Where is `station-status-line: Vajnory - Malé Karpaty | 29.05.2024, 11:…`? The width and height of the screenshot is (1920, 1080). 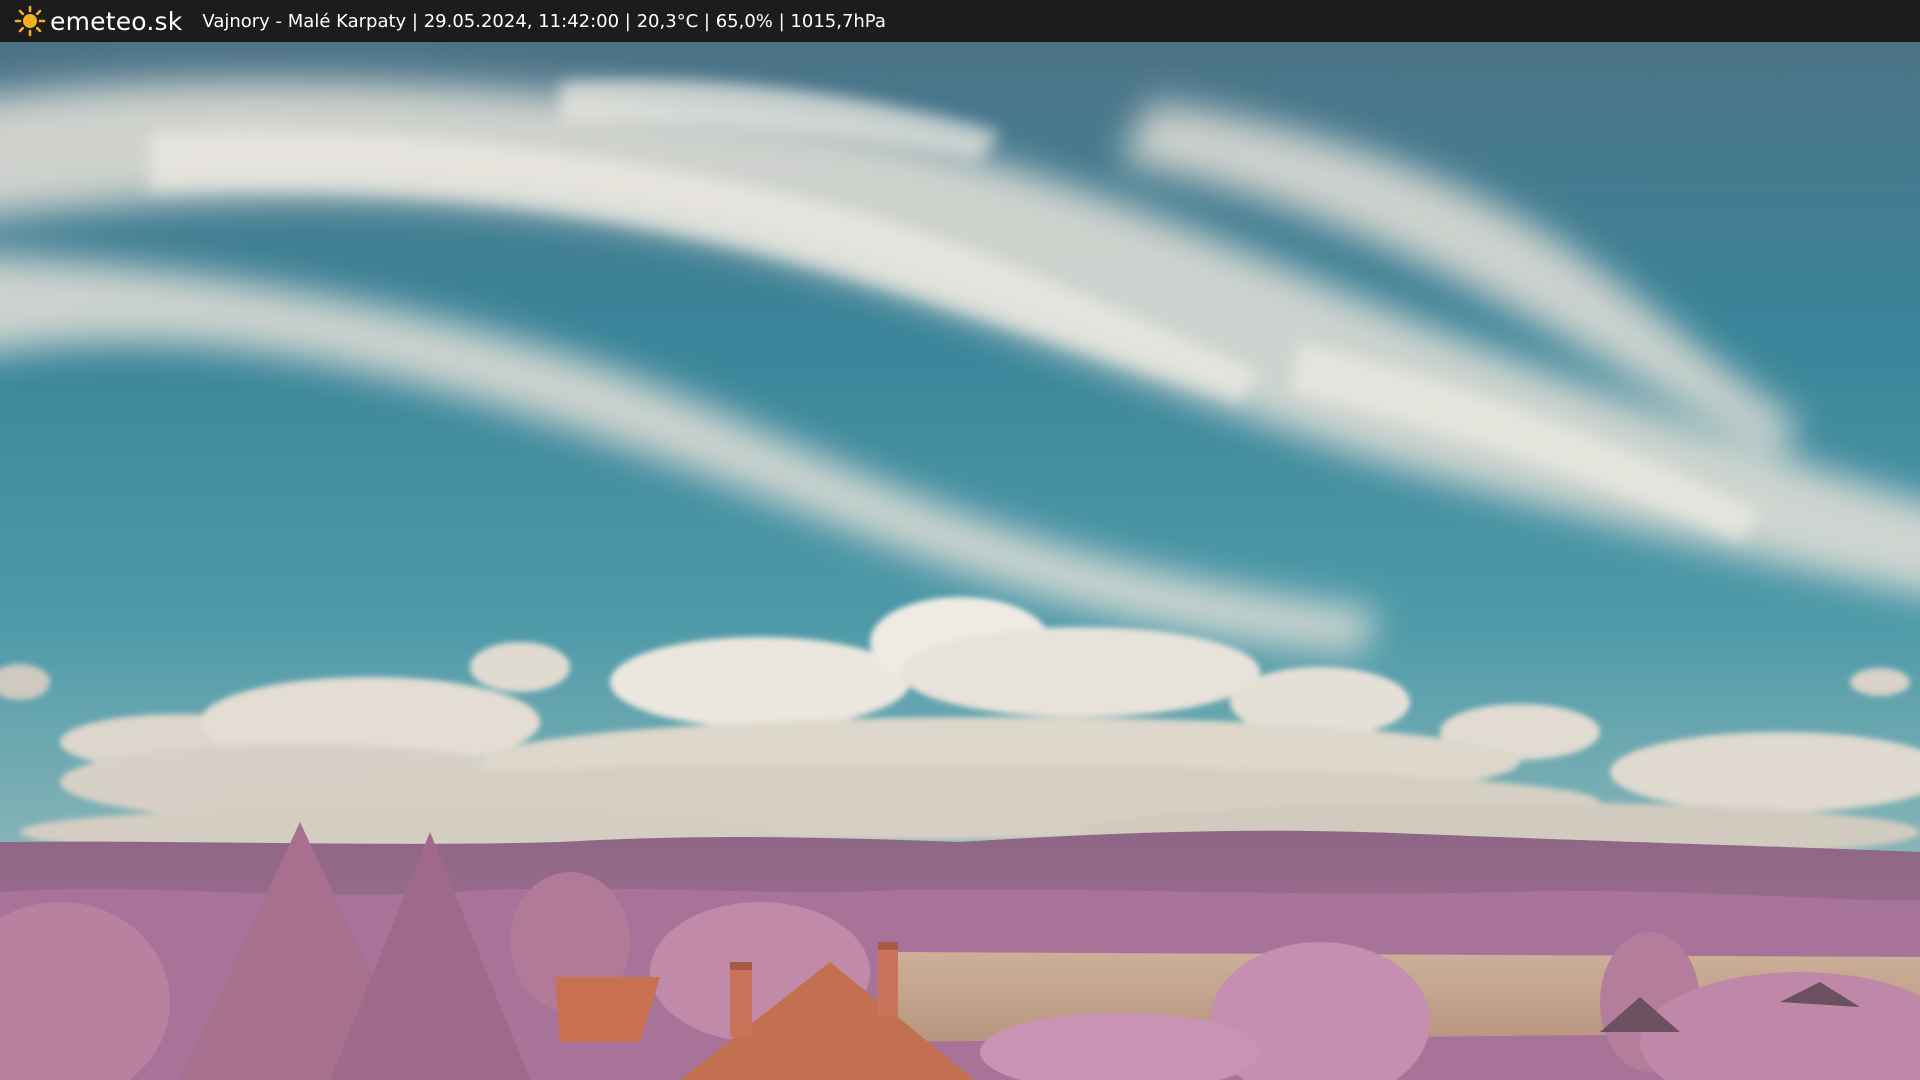 station-status-line: Vajnory - Malé Karpaty | 29.05.2024, 11:… is located at coordinates (544, 21).